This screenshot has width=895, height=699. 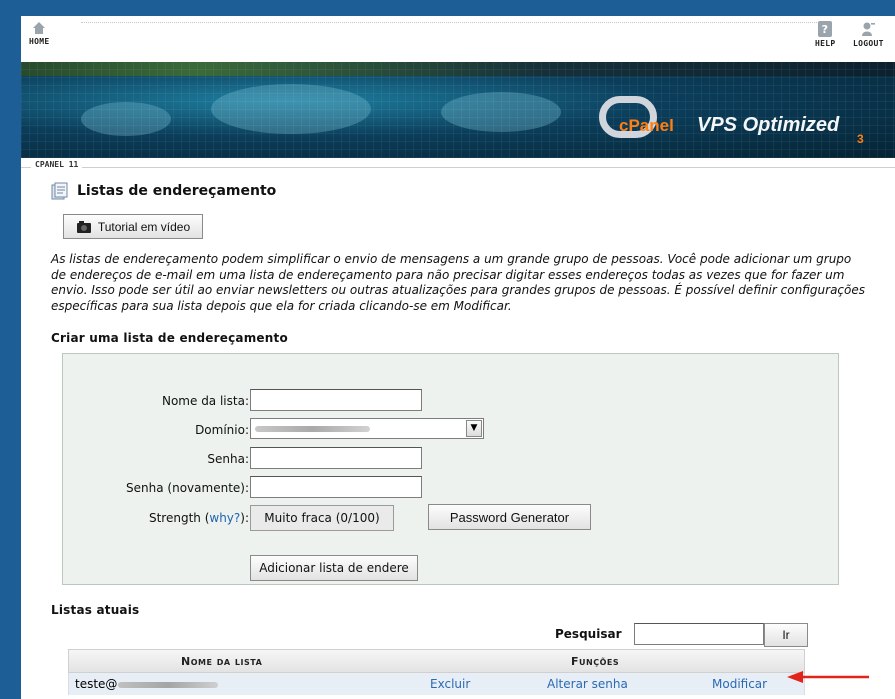 What do you see at coordinates (646, 125) in the screenshot?
I see `logo-cpanel-text: cPanel` at bounding box center [646, 125].